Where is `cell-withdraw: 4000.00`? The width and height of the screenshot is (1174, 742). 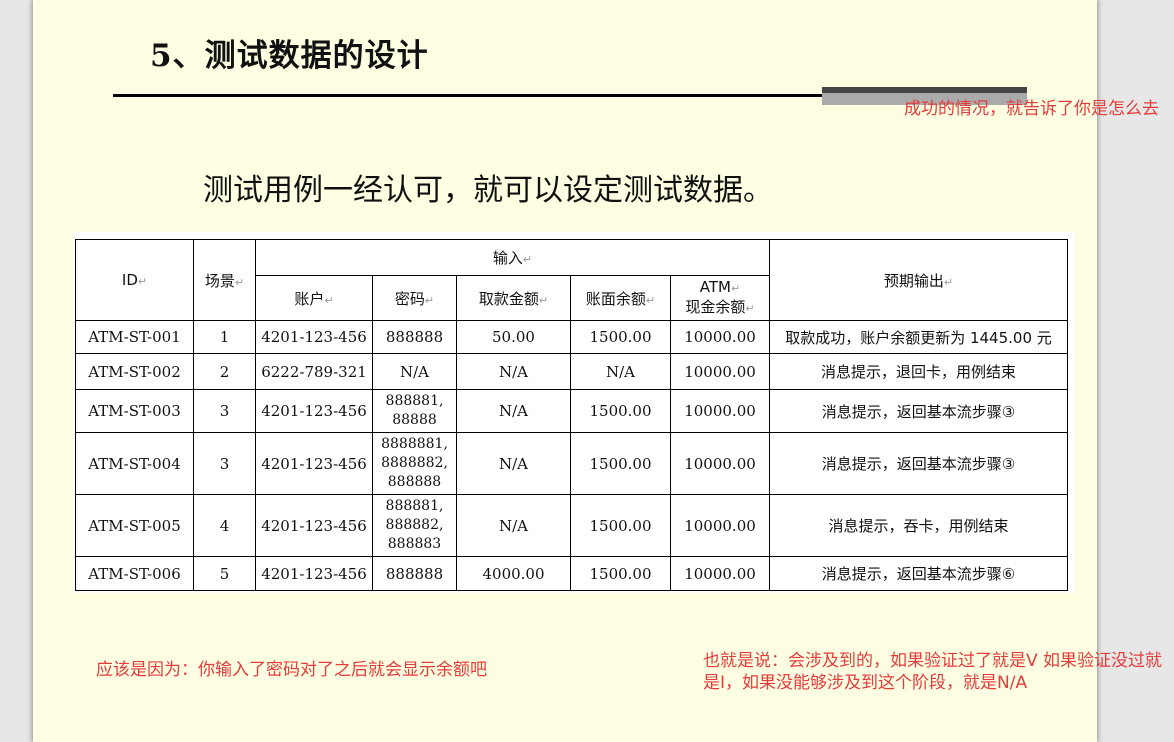
cell-withdraw: 4000.00 is located at coordinates (513, 573).